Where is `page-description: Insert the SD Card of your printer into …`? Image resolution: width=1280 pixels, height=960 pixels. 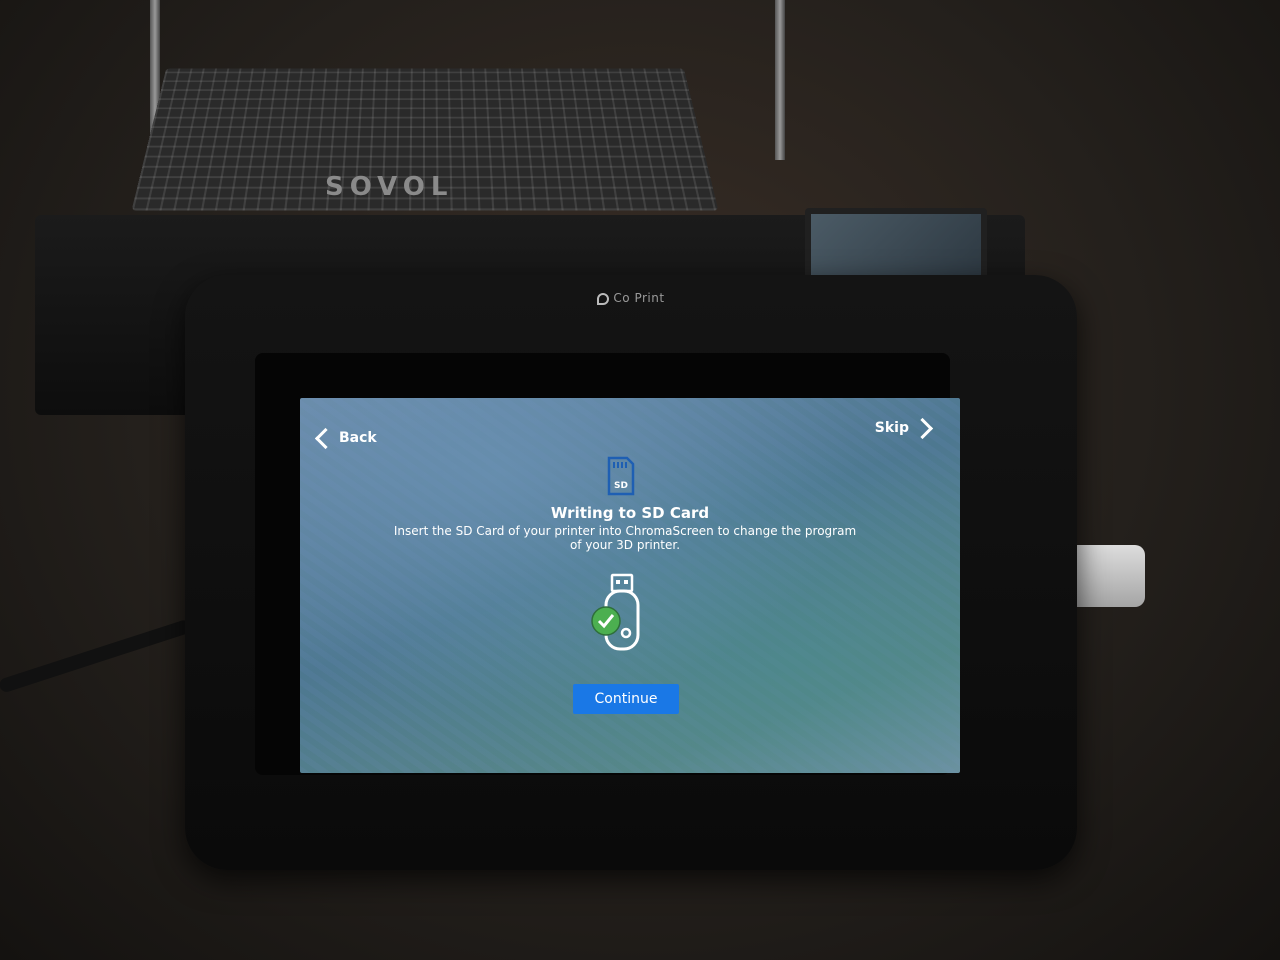
page-description: Insert the SD Card of your printer into … is located at coordinates (625, 538).